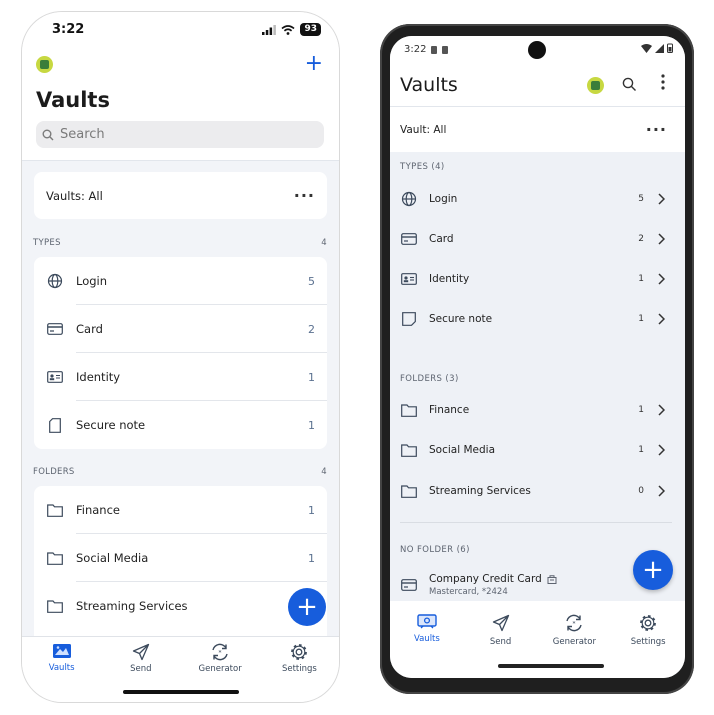 The image size is (714, 715). Describe the element at coordinates (537, 94) in the screenshot. I see `android-header: 3:22 Vaults Vault: All ···` at that location.